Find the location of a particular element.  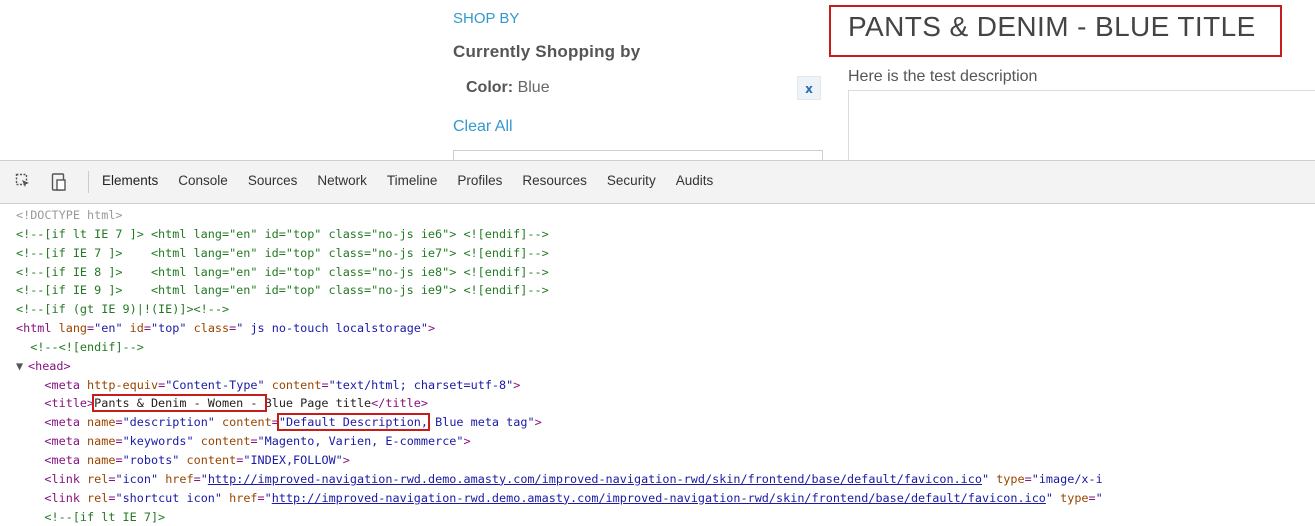

tab-audits: Audits is located at coordinates (695, 180).